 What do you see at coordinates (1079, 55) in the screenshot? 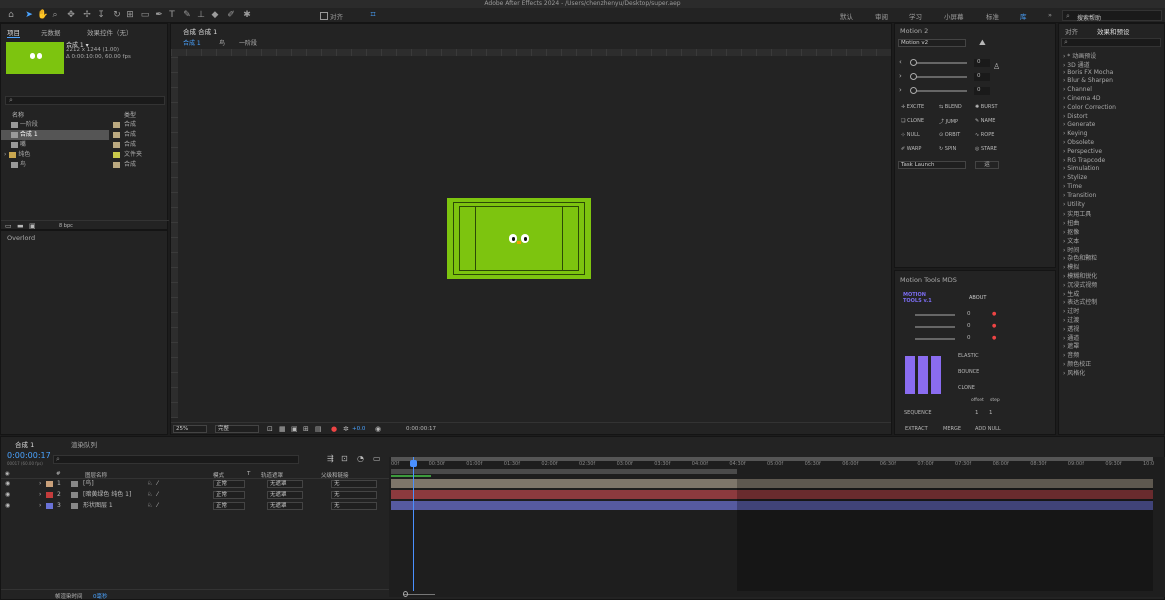
I see `effects-category: › * 动画预设` at bounding box center [1079, 55].